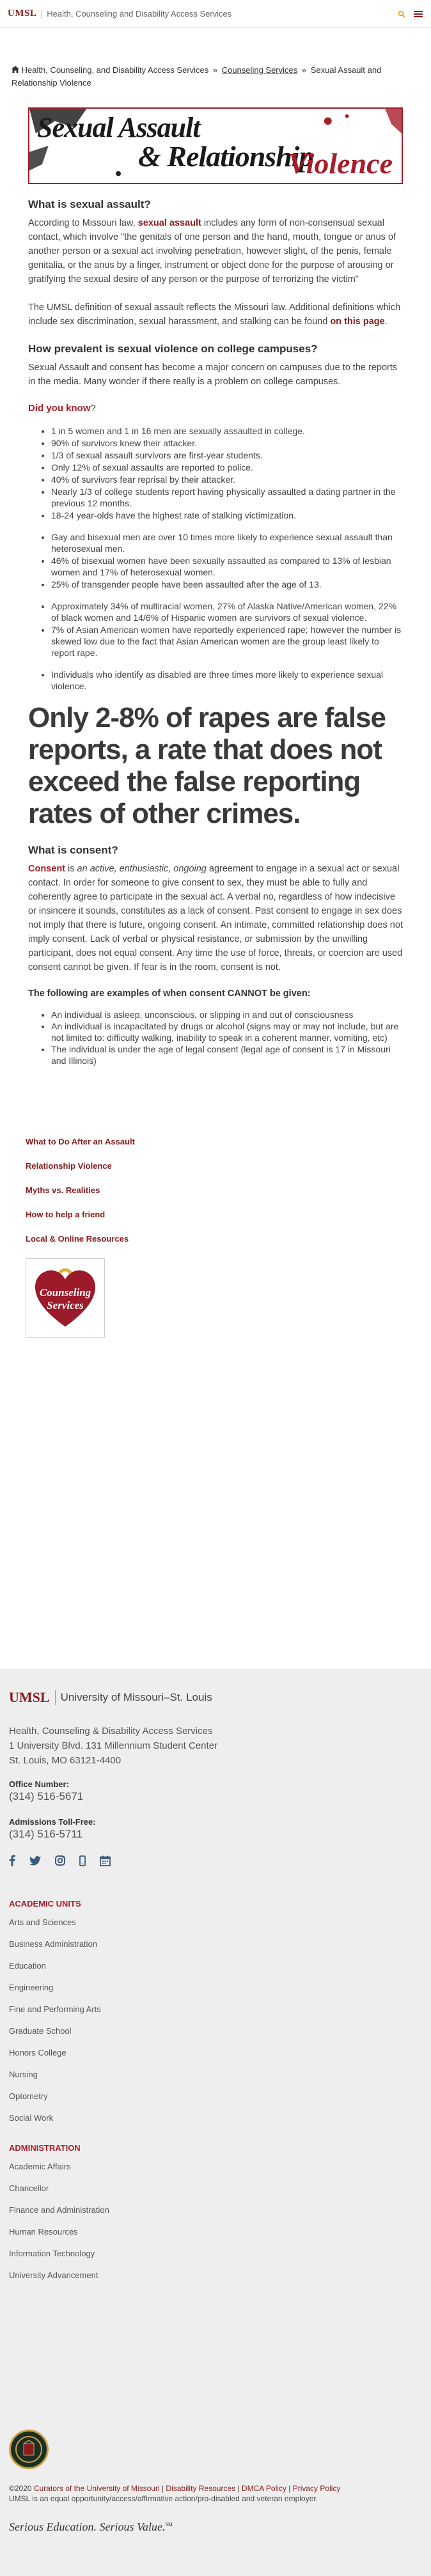  I want to click on header-icons, so click(410, 14).